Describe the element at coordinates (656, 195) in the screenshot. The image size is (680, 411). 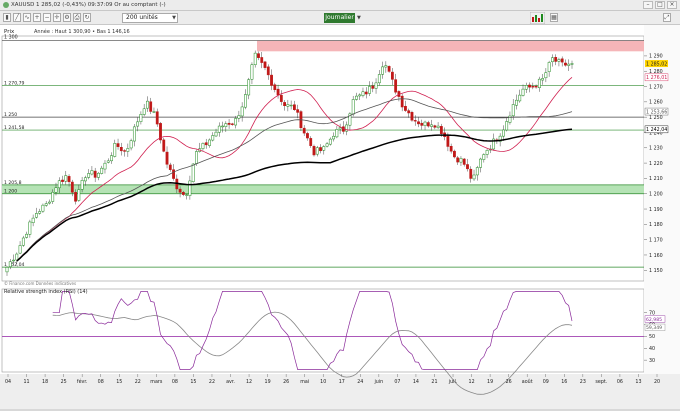
I see `price-tick-label: 1 200` at that location.